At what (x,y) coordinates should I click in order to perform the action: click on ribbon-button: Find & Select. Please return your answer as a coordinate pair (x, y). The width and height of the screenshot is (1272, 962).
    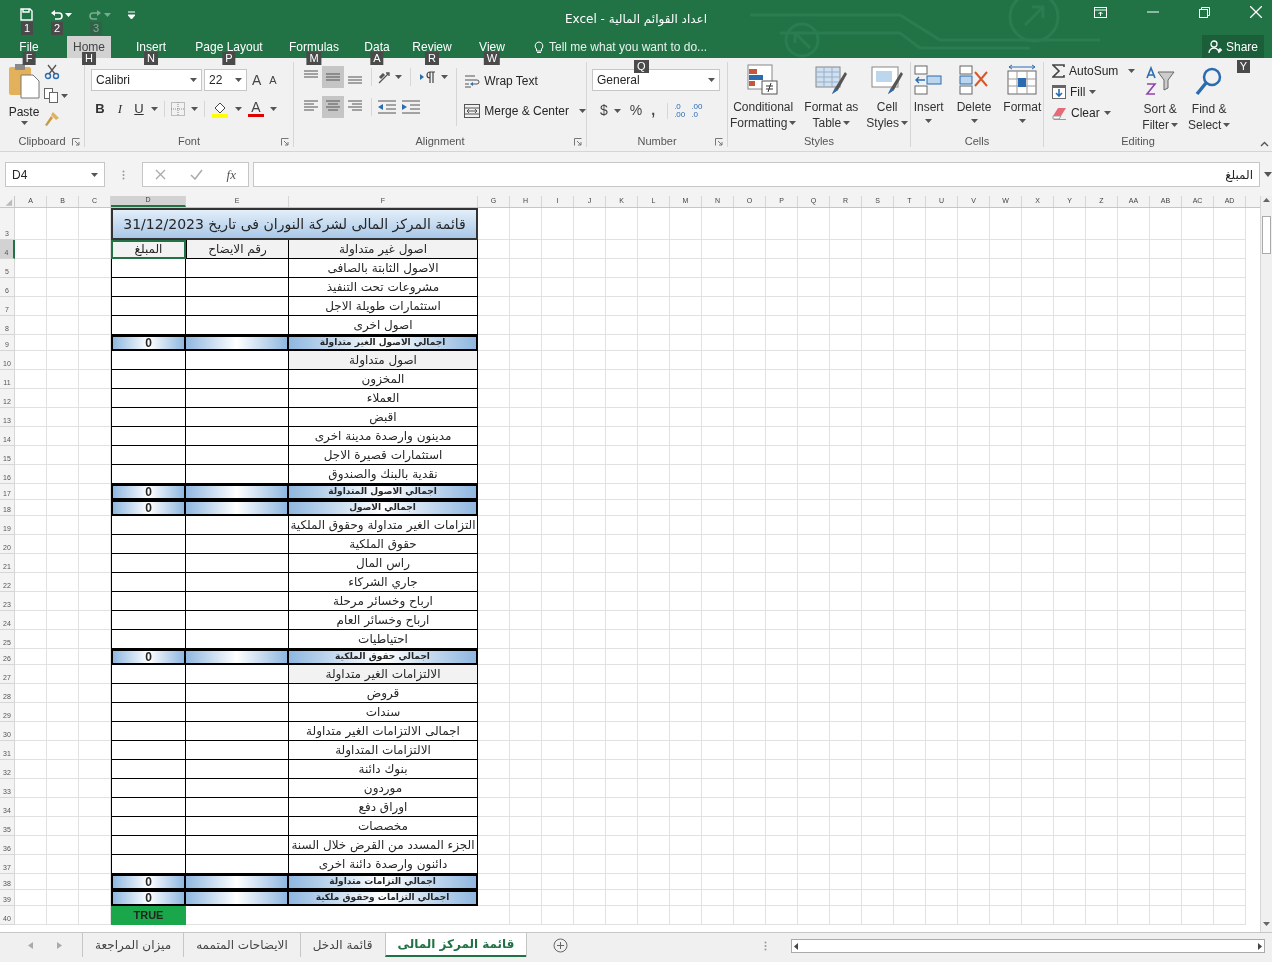
    Looking at the image, I should click on (1209, 97).